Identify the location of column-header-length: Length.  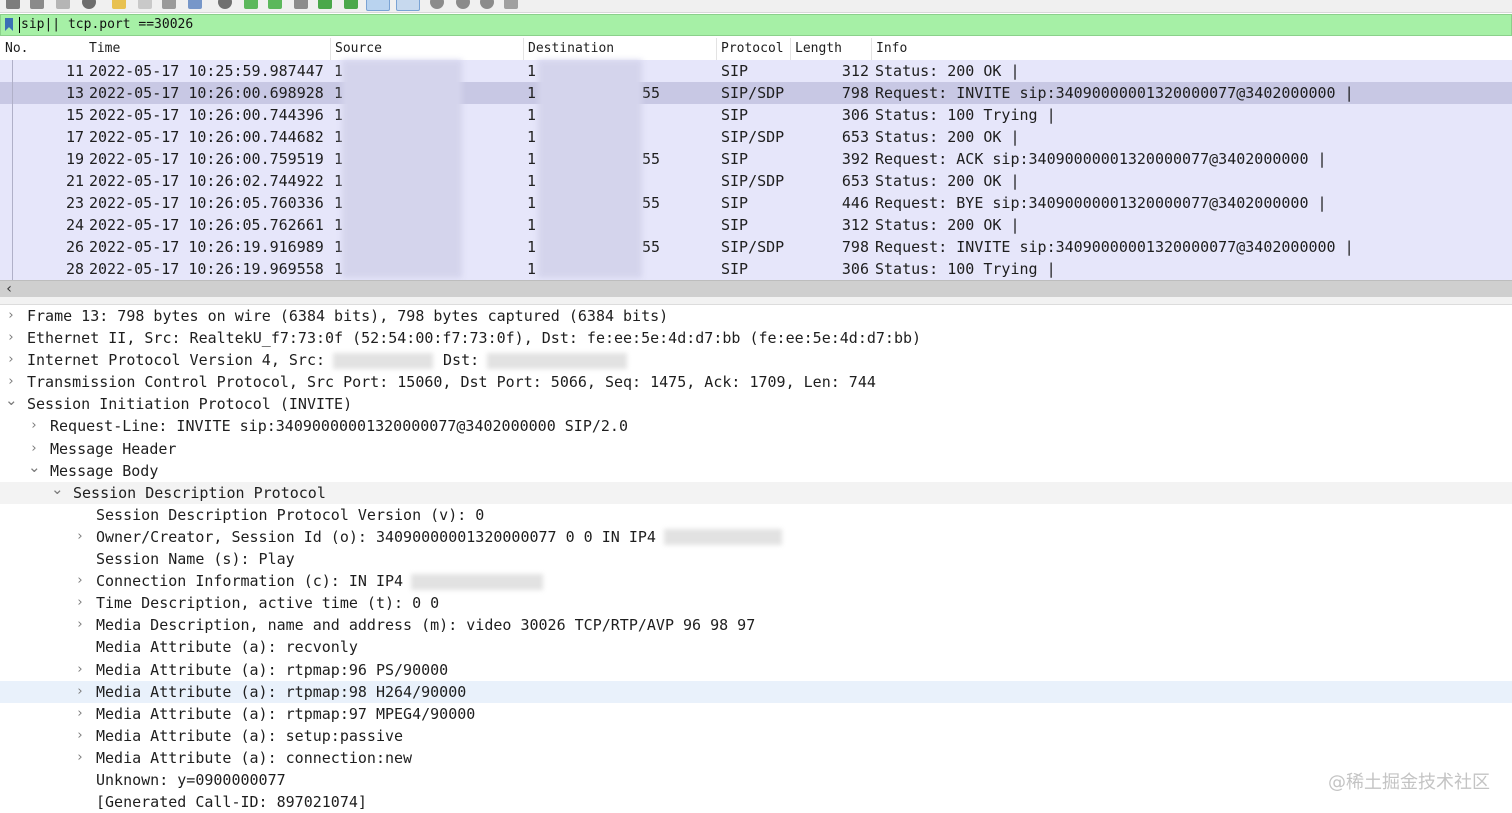
(818, 48).